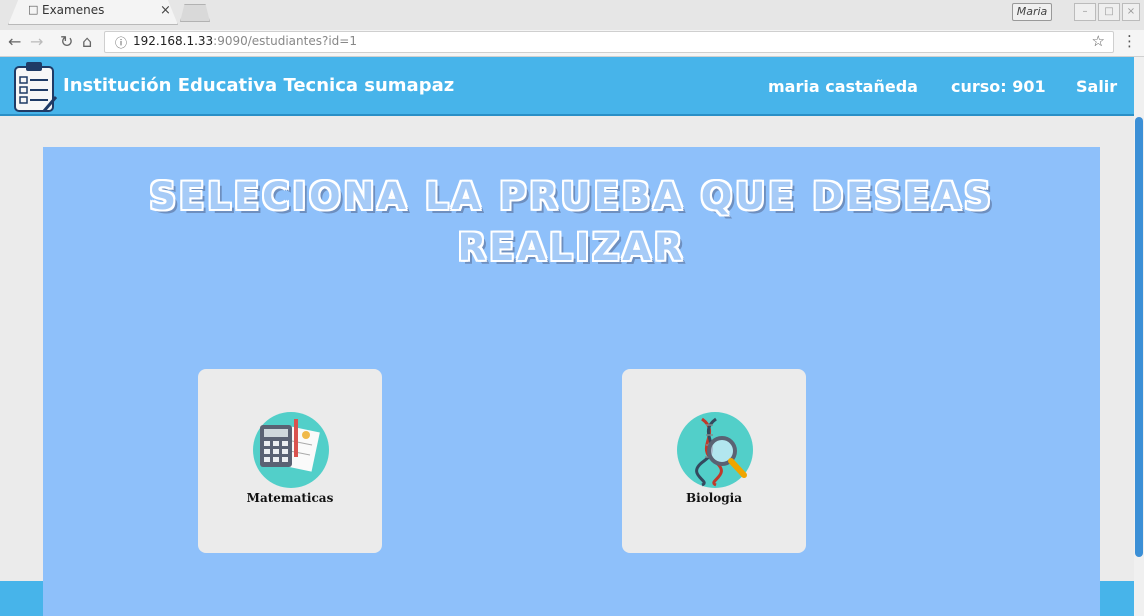 The image size is (1144, 616). I want to click on browser-tabstrip: □ Examenes × Maria – □ ×, so click(572, 15).